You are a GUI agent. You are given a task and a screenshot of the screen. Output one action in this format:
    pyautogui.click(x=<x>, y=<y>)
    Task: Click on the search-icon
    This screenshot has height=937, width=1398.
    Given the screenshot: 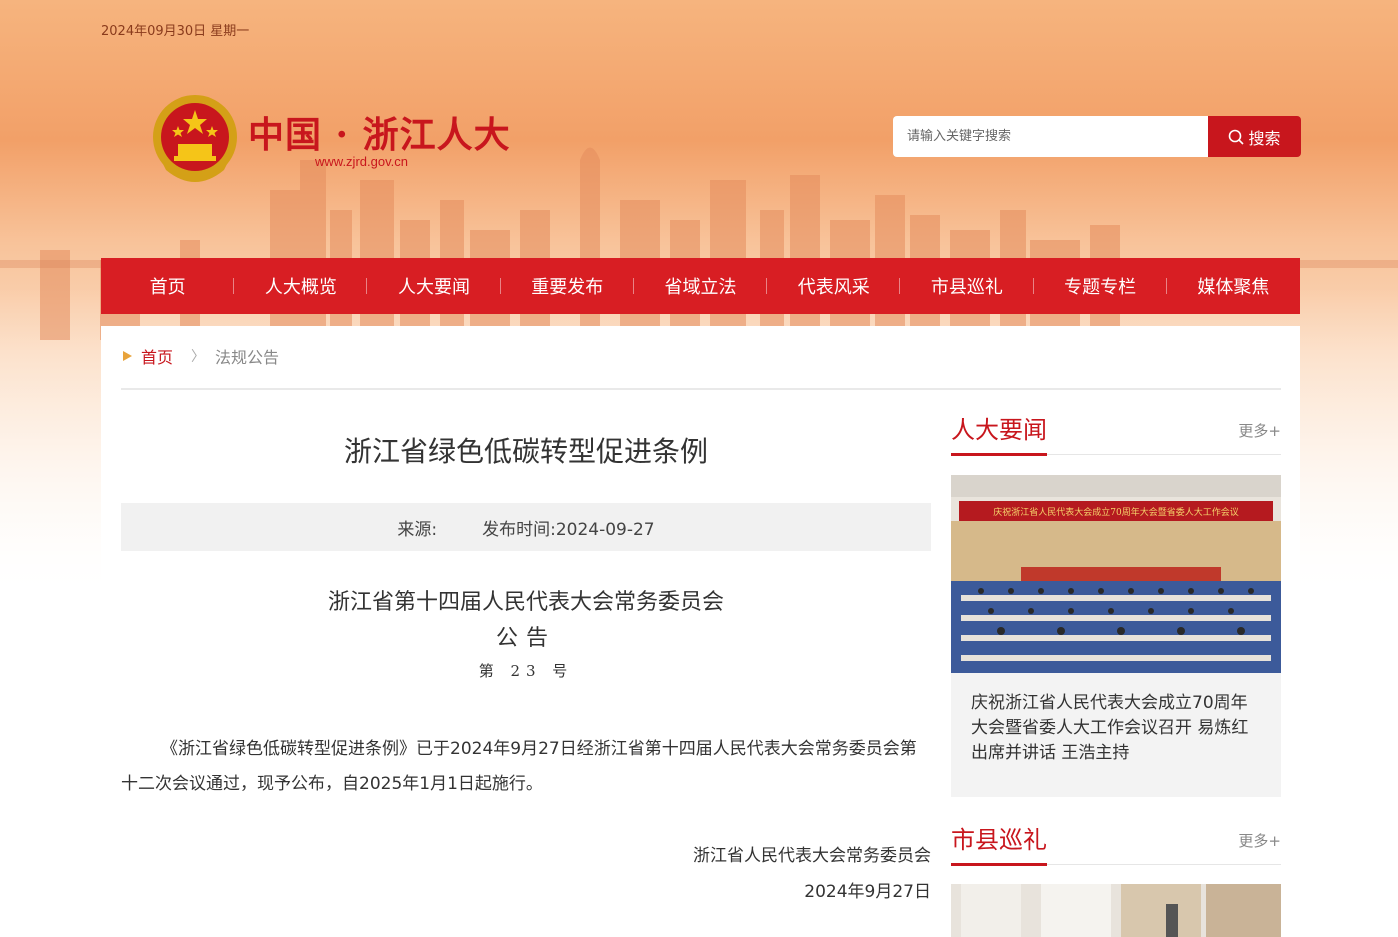 What is the action you would take?
    pyautogui.click(x=1237, y=137)
    